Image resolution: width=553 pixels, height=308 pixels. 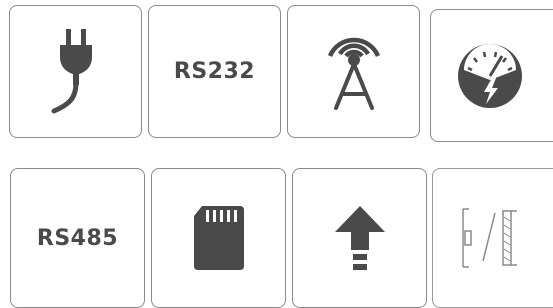 I want to click on gauge-lightning-icon, so click(x=490, y=76).